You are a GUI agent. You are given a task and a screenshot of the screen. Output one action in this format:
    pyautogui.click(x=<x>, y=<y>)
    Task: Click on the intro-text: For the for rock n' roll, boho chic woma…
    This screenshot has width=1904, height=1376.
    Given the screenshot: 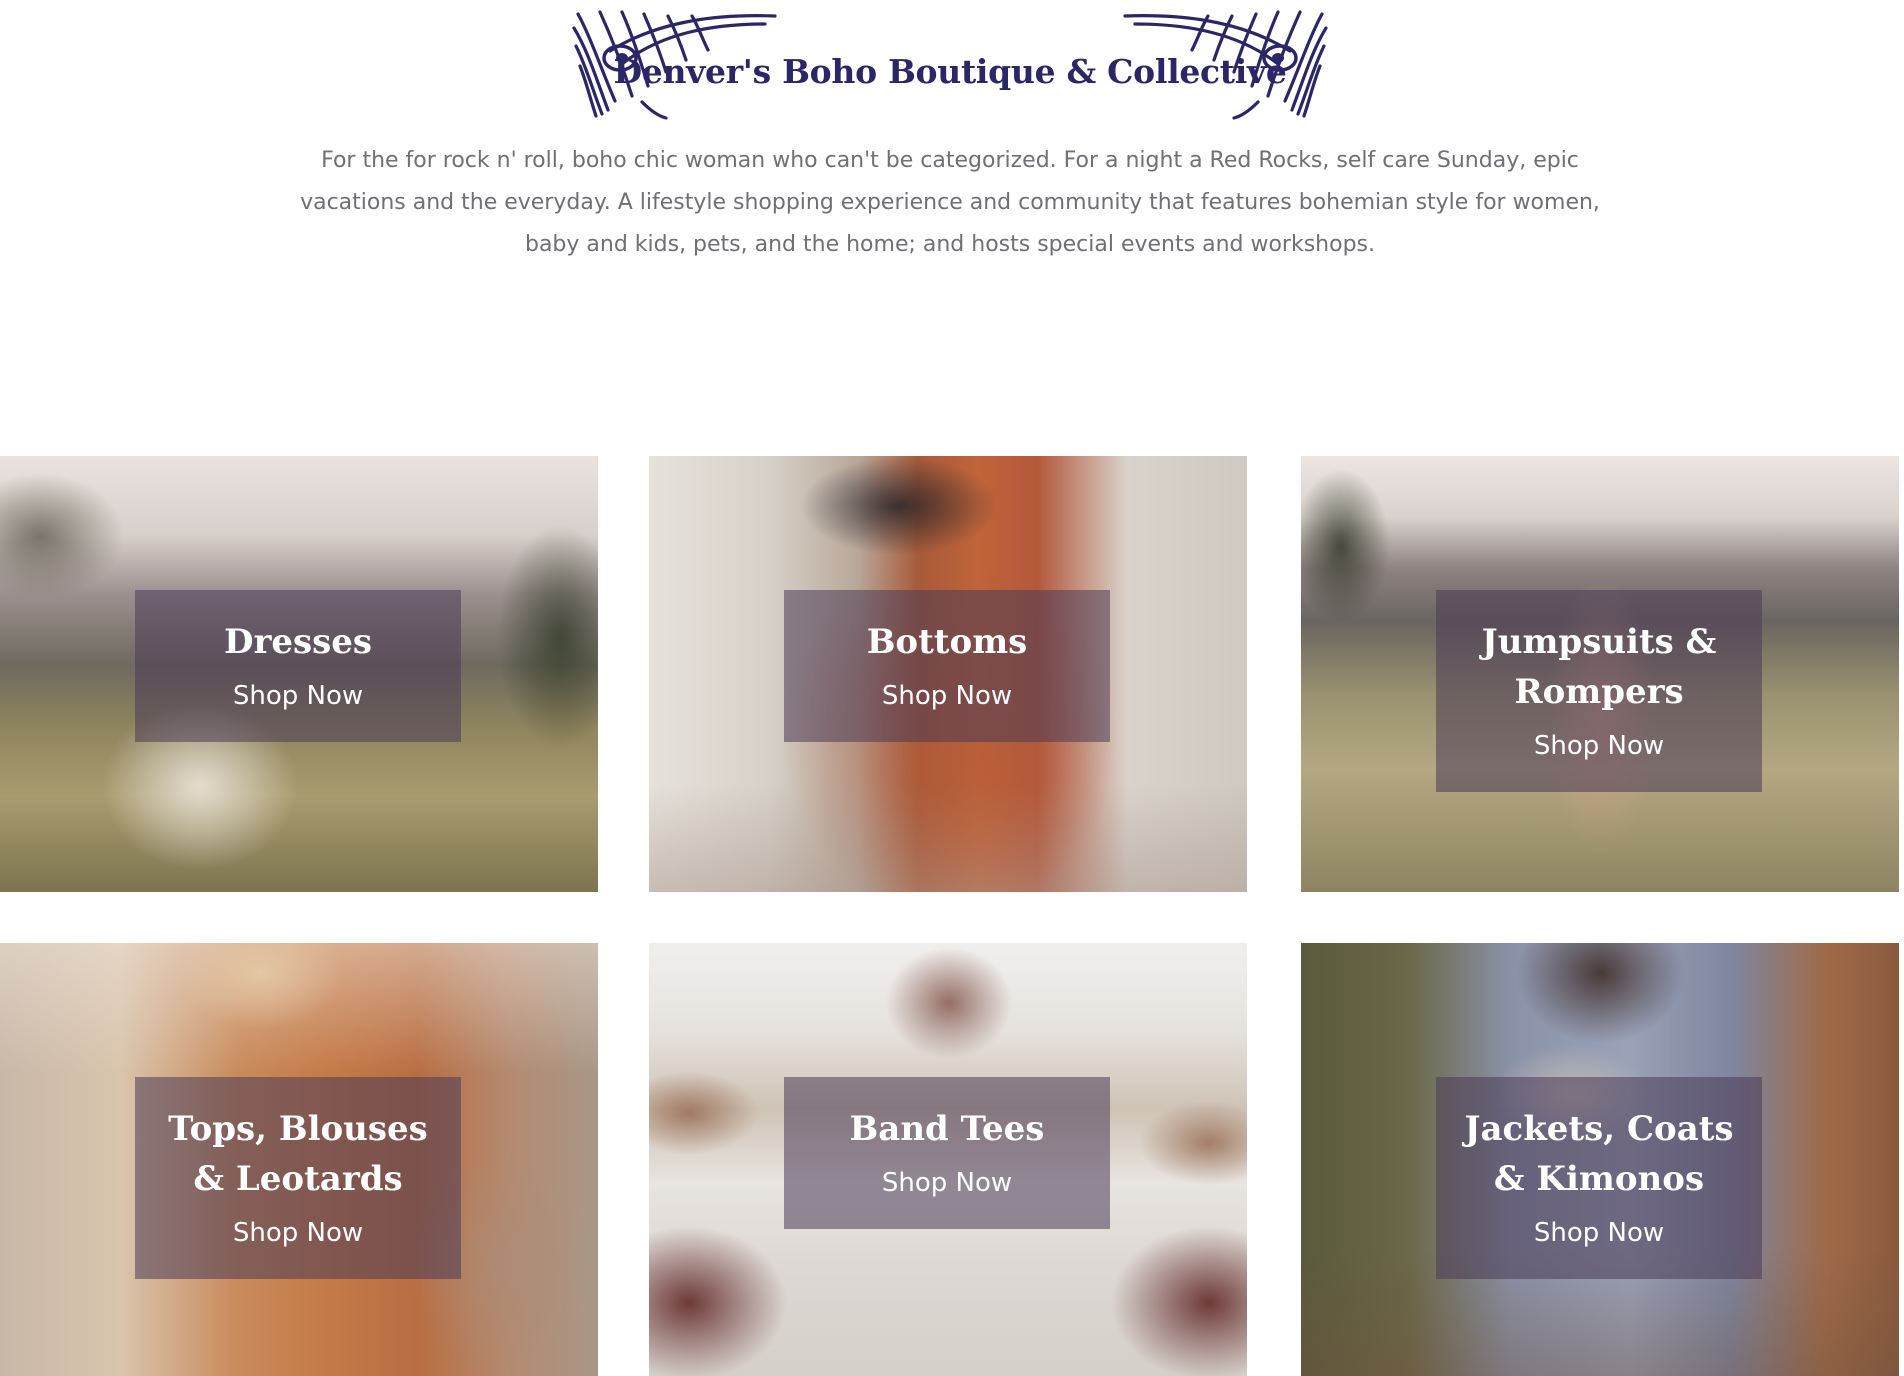 What is the action you would take?
    pyautogui.click(x=950, y=202)
    